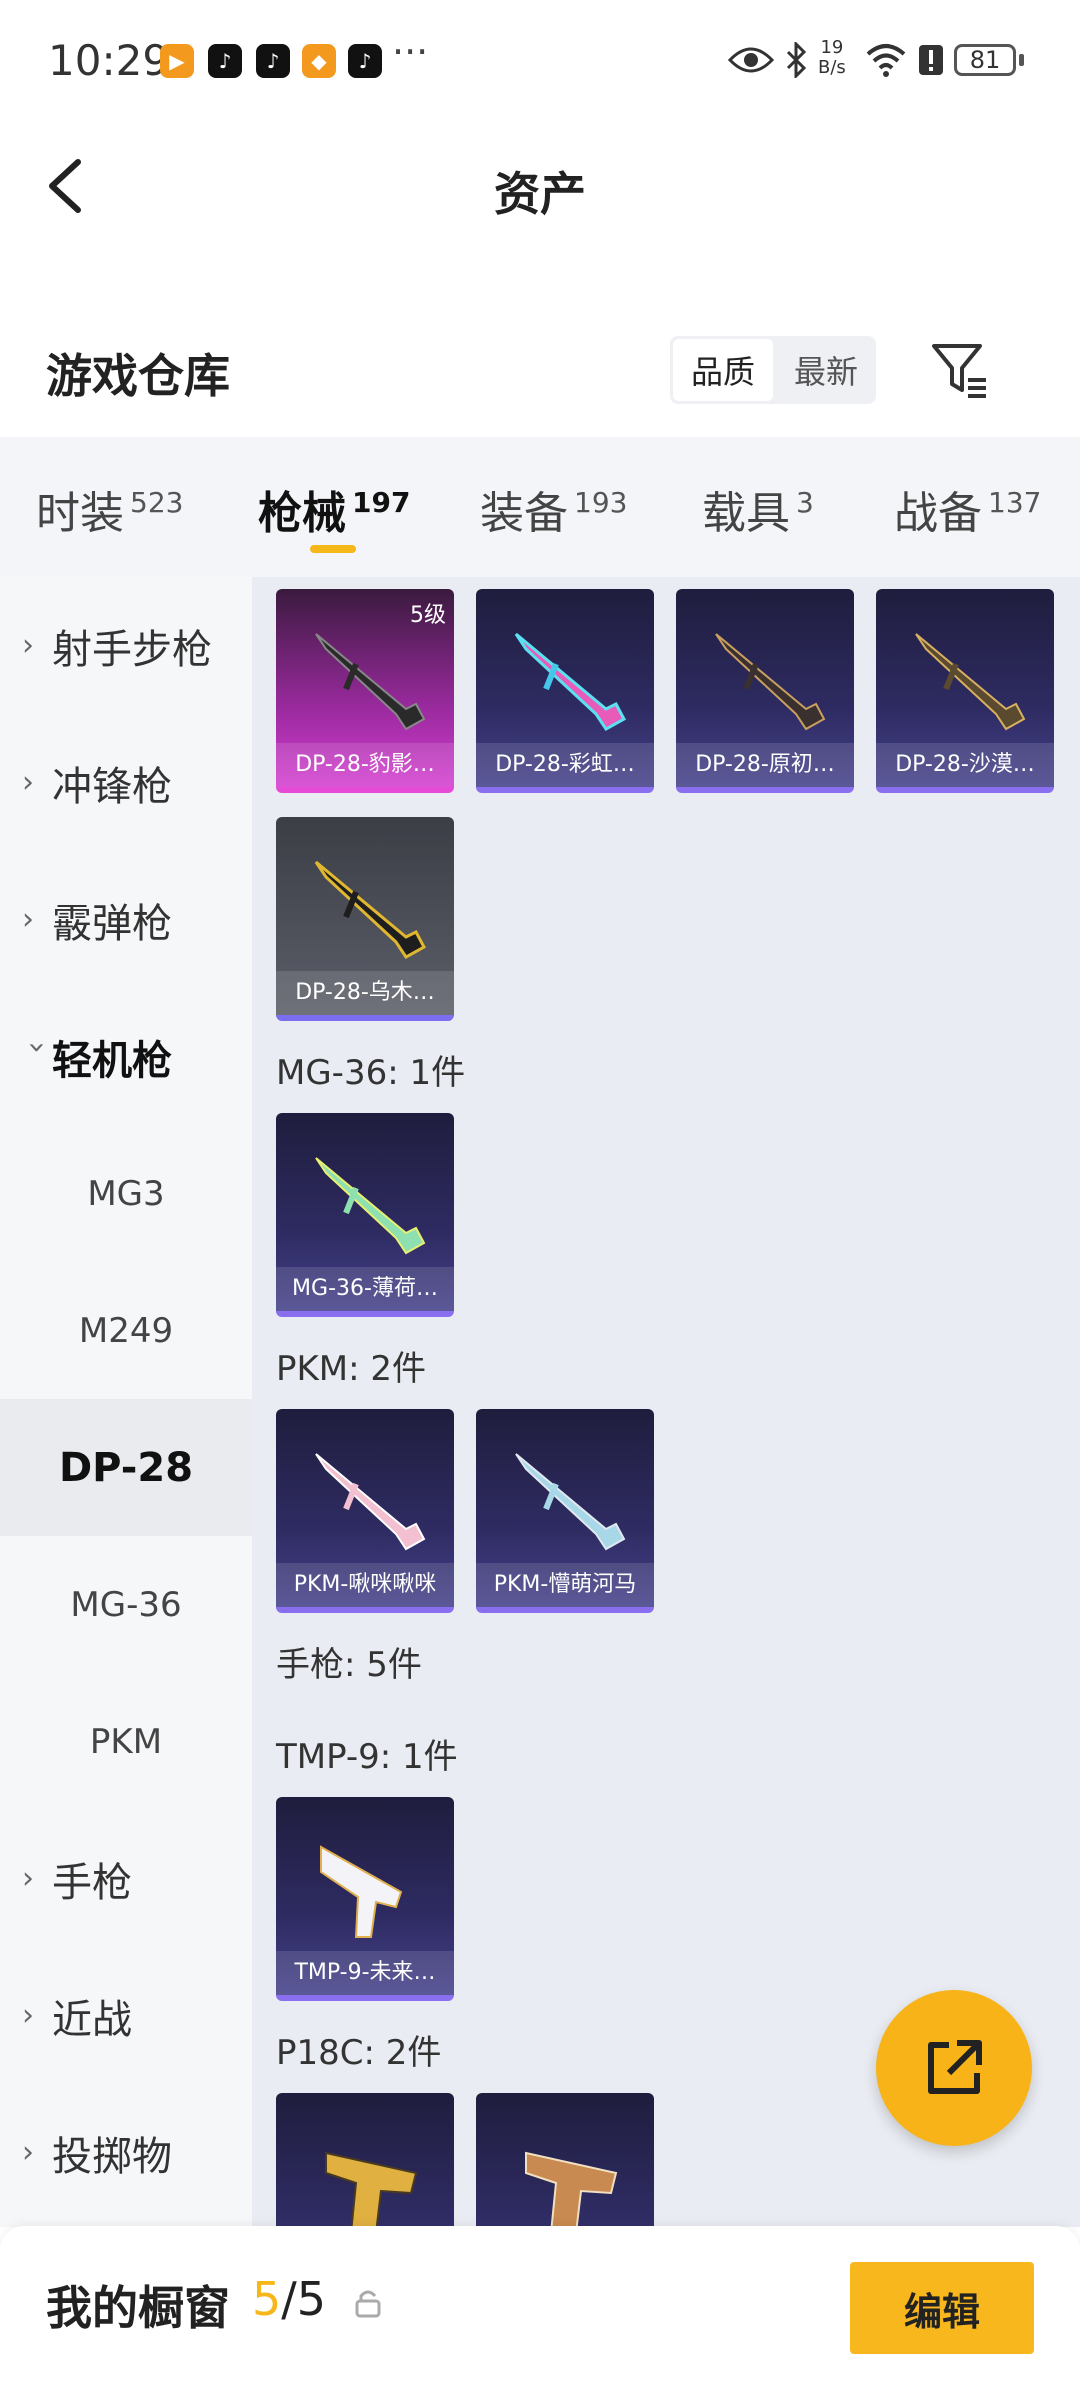 Image resolution: width=1080 pixels, height=2382 pixels. What do you see at coordinates (126, 2015) in the screenshot?
I see `sidebar-item-melee: › 近战` at bounding box center [126, 2015].